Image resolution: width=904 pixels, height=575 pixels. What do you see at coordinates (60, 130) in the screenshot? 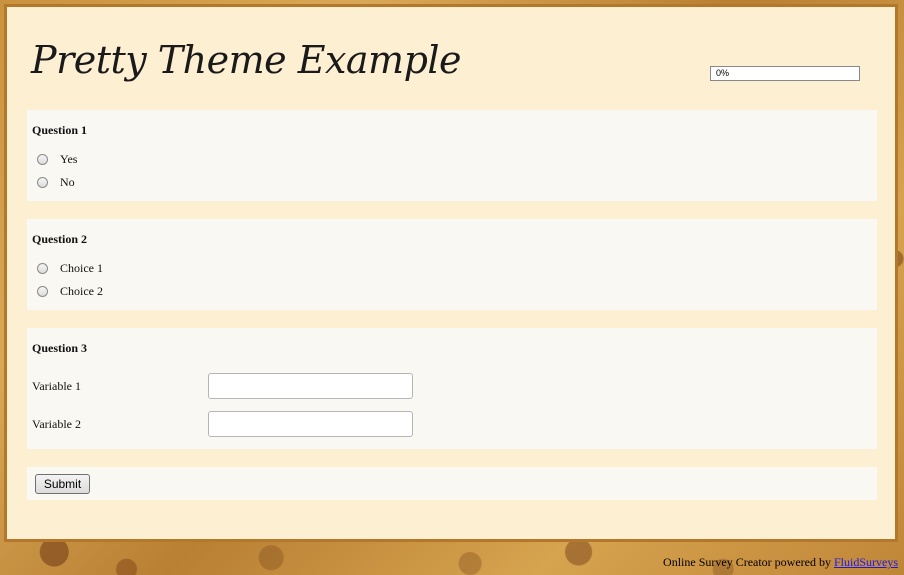
I see `question-1-title: Question 1` at bounding box center [60, 130].